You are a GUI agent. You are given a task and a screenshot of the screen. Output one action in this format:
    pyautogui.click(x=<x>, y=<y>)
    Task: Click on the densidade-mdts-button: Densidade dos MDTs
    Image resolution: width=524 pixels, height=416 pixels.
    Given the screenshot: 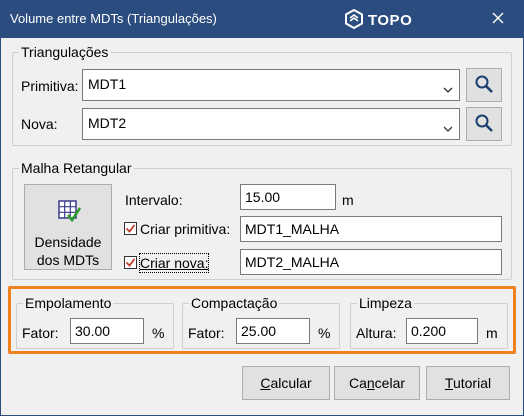 What is the action you would take?
    pyautogui.click(x=68, y=227)
    